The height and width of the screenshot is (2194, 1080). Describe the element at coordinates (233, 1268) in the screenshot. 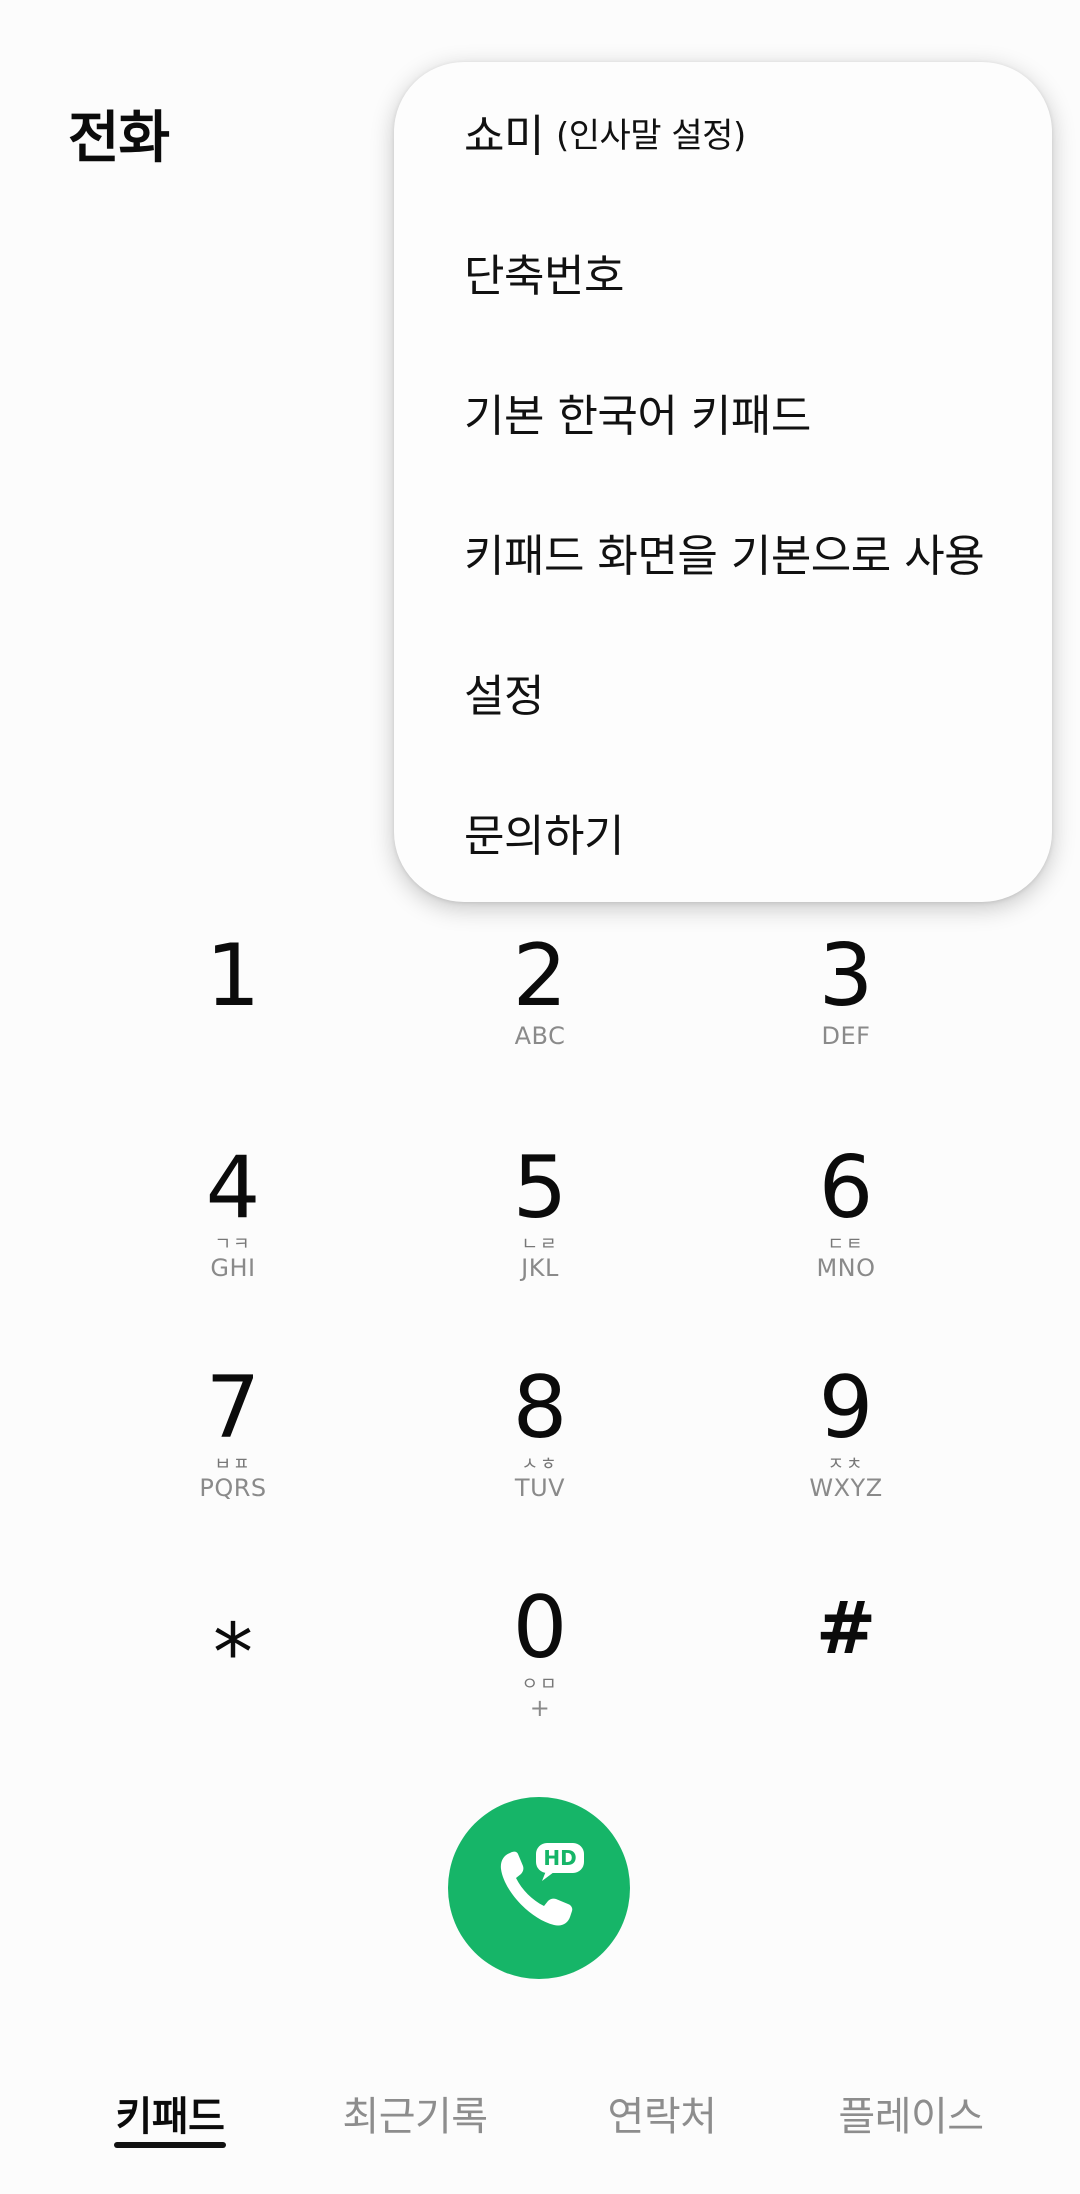

I see `key-letters: GHI` at that location.